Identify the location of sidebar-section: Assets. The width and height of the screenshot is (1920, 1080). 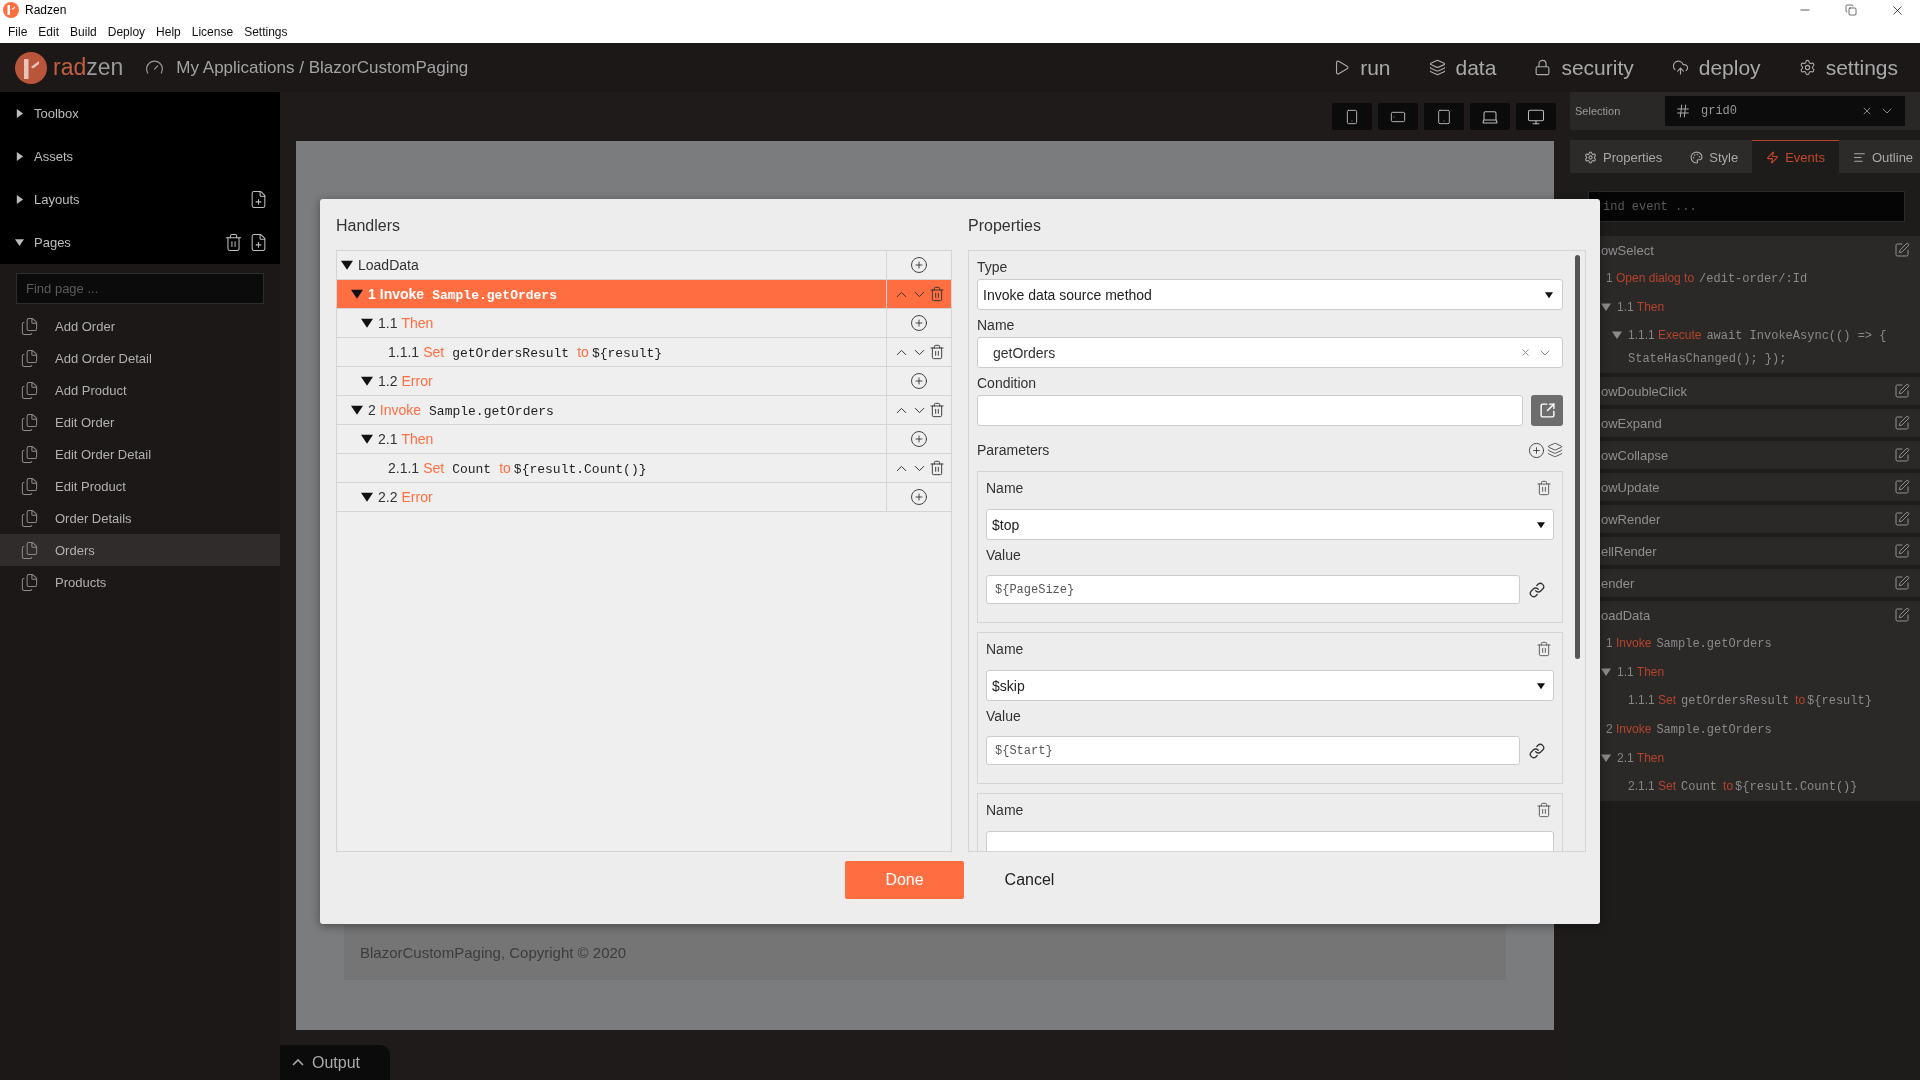
(140, 156).